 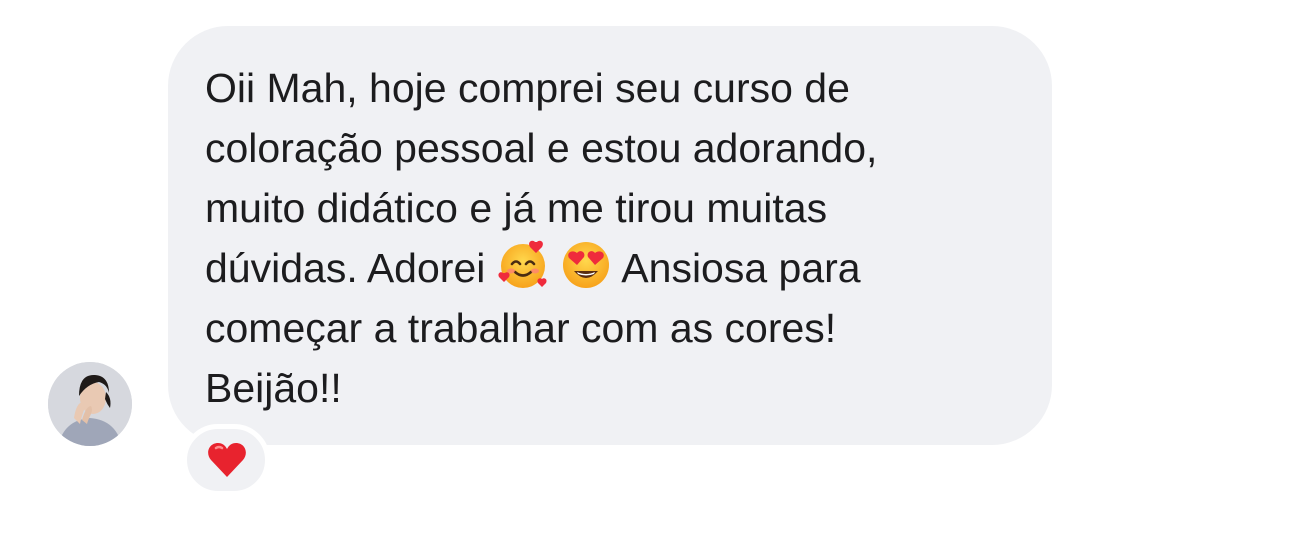 I want to click on red-heart-icon, so click(x=227, y=460).